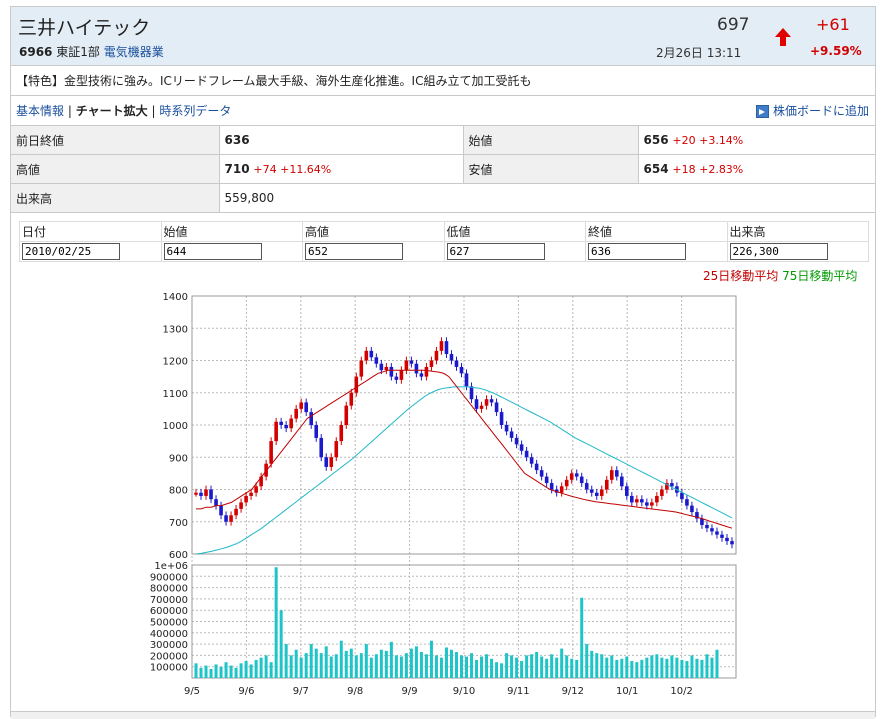 The height and width of the screenshot is (719, 884). Describe the element at coordinates (518, 691) in the screenshot. I see `x-tick-label: 9/11` at that location.